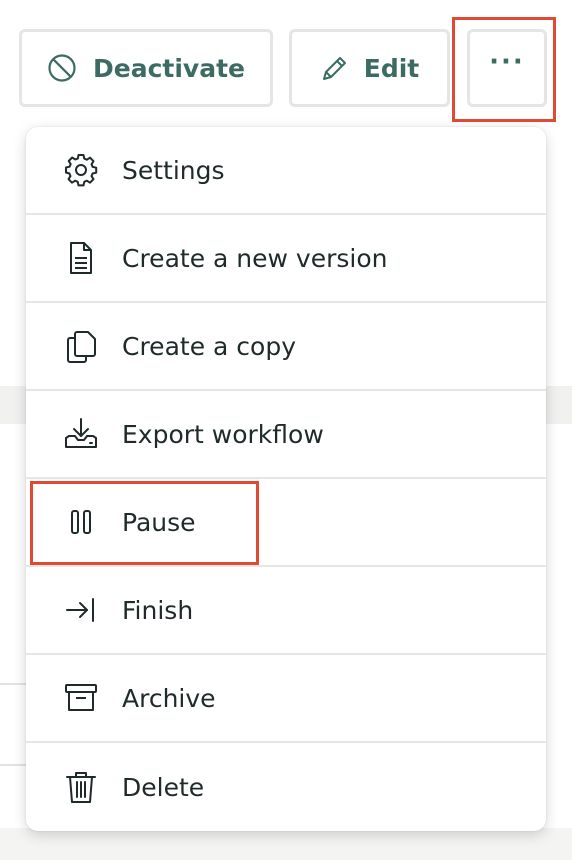  Describe the element at coordinates (158, 610) in the screenshot. I see `menu-item-label: Finish` at that location.